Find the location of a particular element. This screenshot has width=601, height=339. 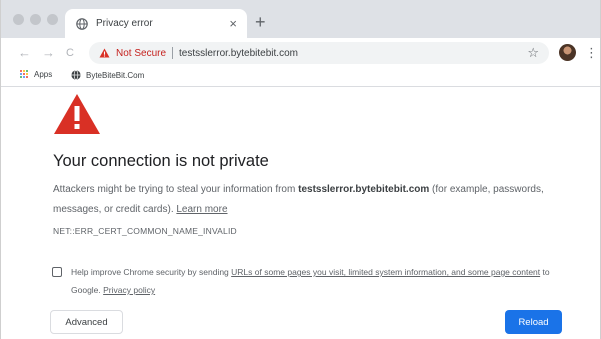

bookmark-bytebitebit: ByteBiteBit.Com is located at coordinates (107, 75).